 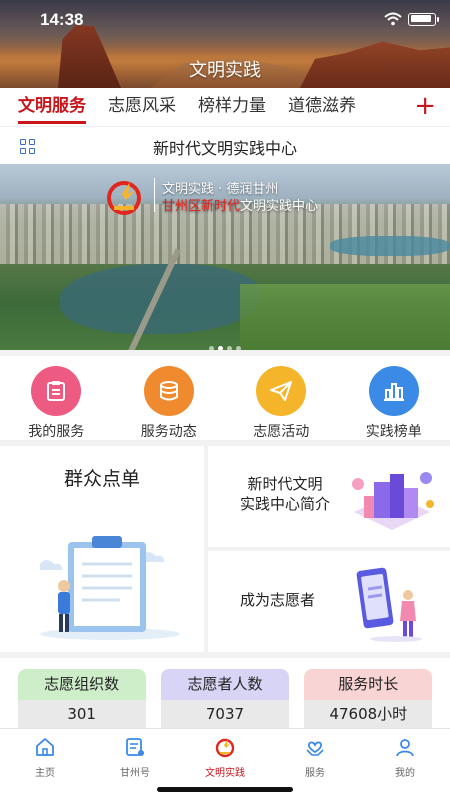 I want to click on stat-label: 志愿者人数, so click(x=224, y=684).